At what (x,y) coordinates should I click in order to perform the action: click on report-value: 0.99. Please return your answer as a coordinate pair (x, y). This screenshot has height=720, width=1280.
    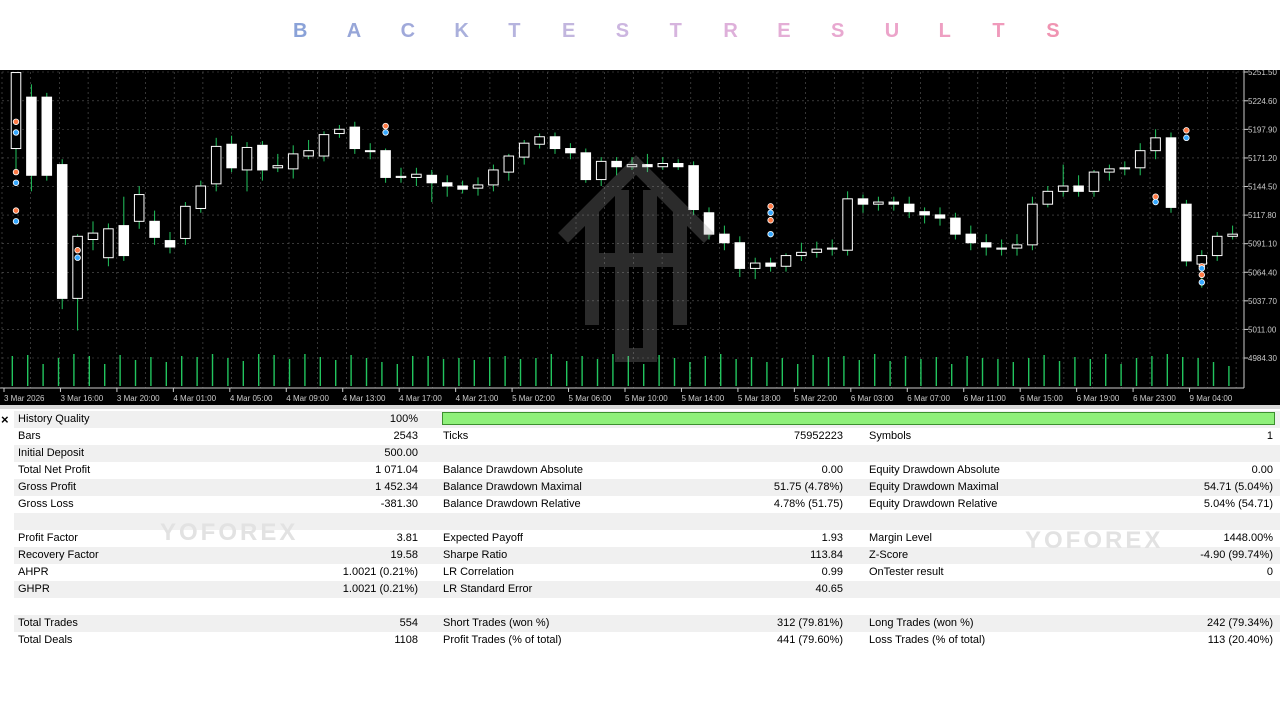
    Looking at the image, I should click on (832, 572).